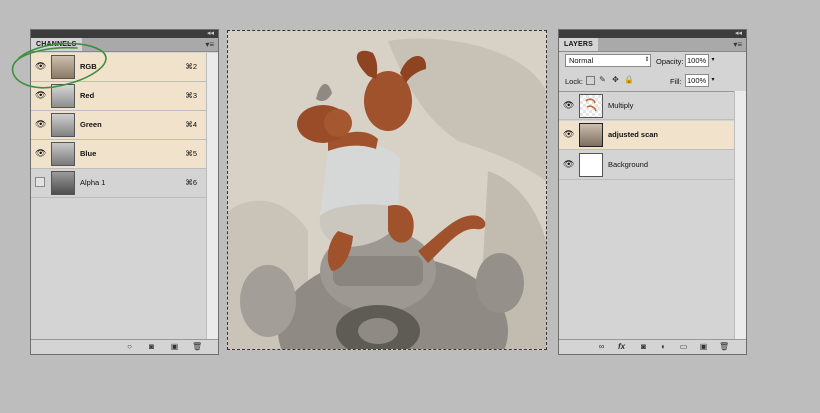 The image size is (820, 413). Describe the element at coordinates (124, 346) in the screenshot. I see `channels-footer: ○ ◙ ▣ 🗑` at that location.